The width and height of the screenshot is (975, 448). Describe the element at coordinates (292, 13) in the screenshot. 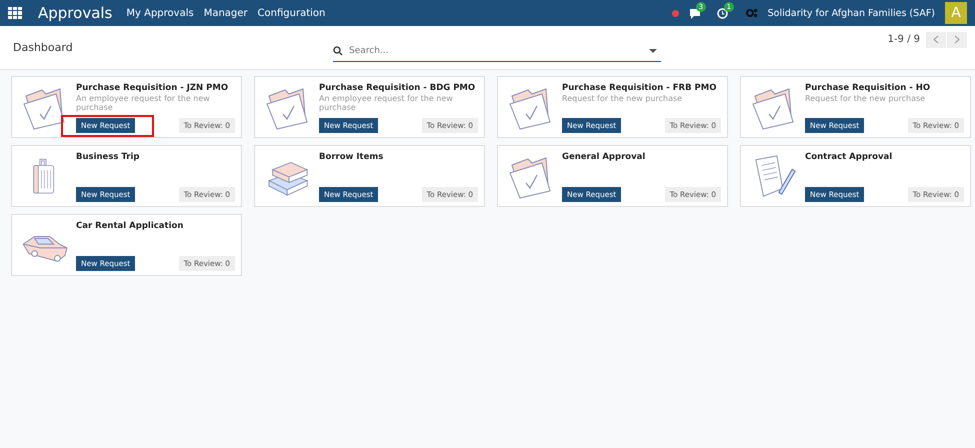

I see `menu-item: Configuration` at that location.